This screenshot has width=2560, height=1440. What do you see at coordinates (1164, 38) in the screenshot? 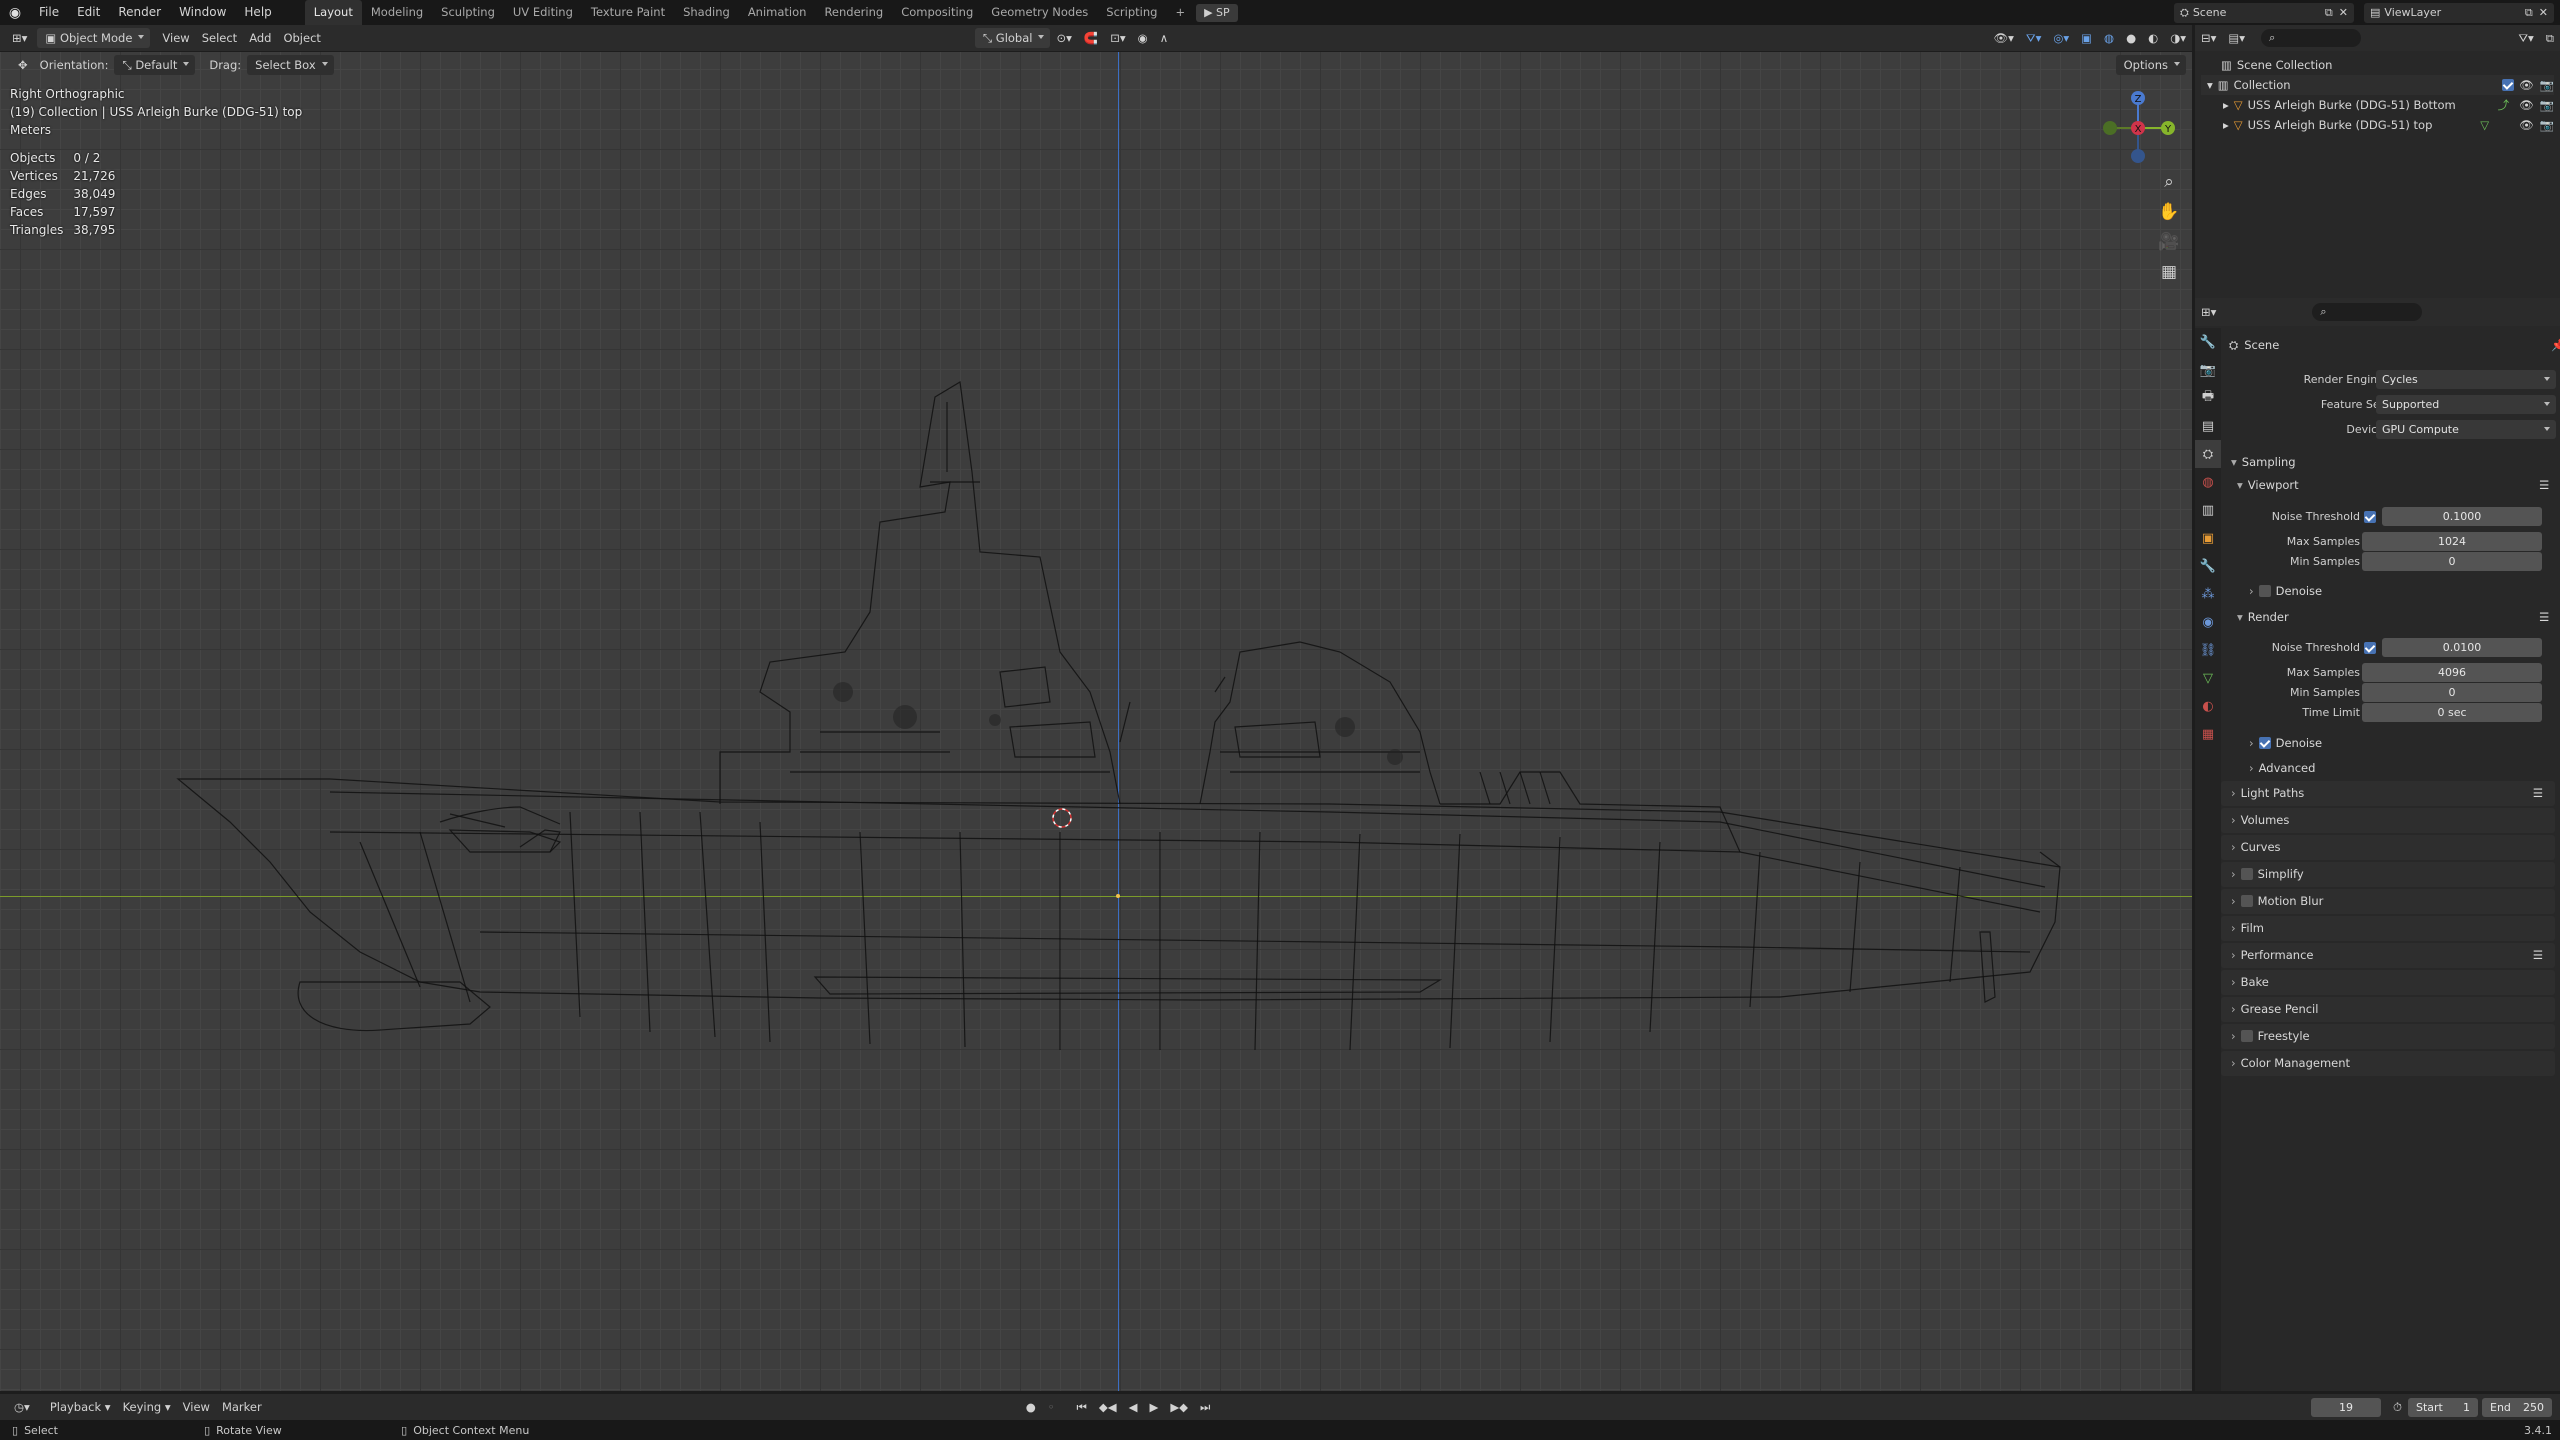
I see `falloff-icon: ∧` at bounding box center [1164, 38].